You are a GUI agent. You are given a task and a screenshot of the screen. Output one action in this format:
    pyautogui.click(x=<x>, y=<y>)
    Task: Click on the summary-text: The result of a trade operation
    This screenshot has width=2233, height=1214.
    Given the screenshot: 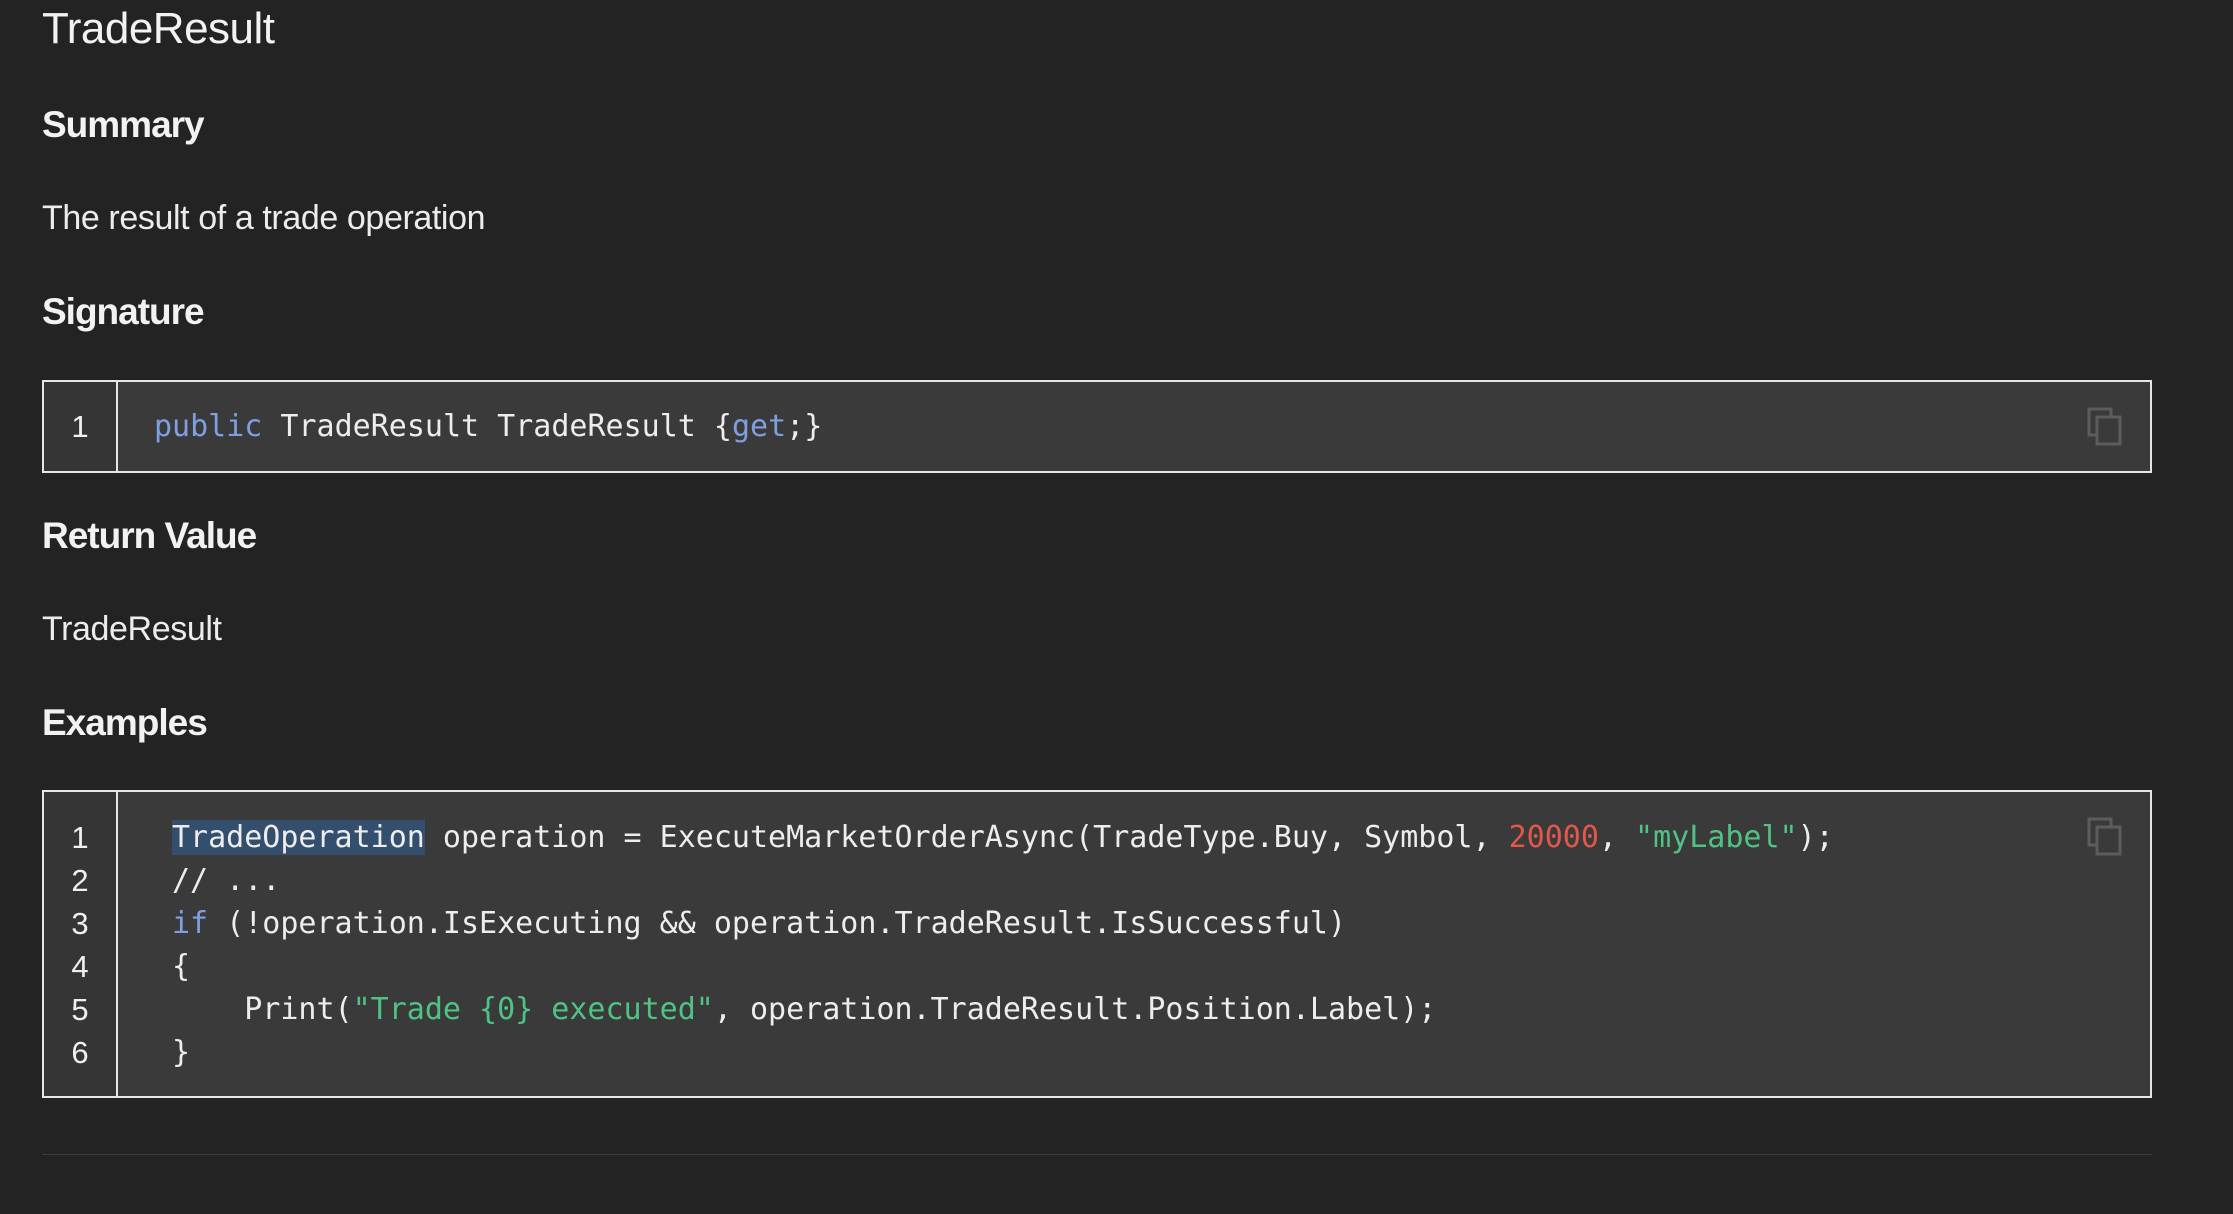 What is the action you would take?
    pyautogui.click(x=264, y=218)
    